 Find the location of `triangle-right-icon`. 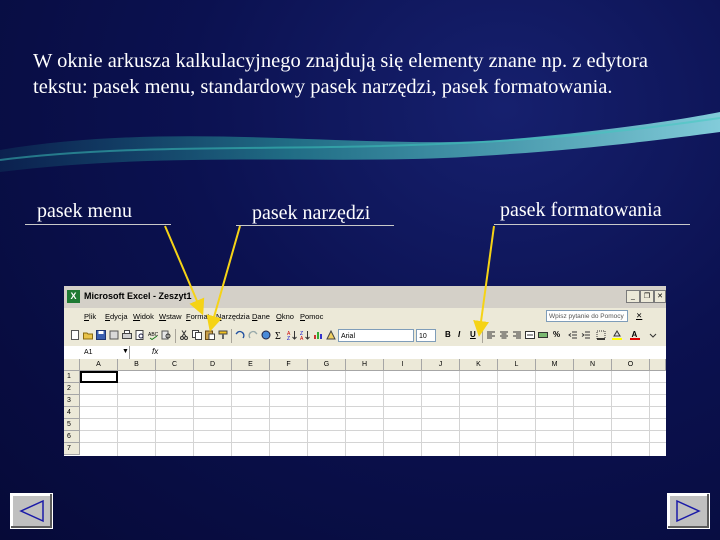

triangle-right-icon is located at coordinates (688, 511).